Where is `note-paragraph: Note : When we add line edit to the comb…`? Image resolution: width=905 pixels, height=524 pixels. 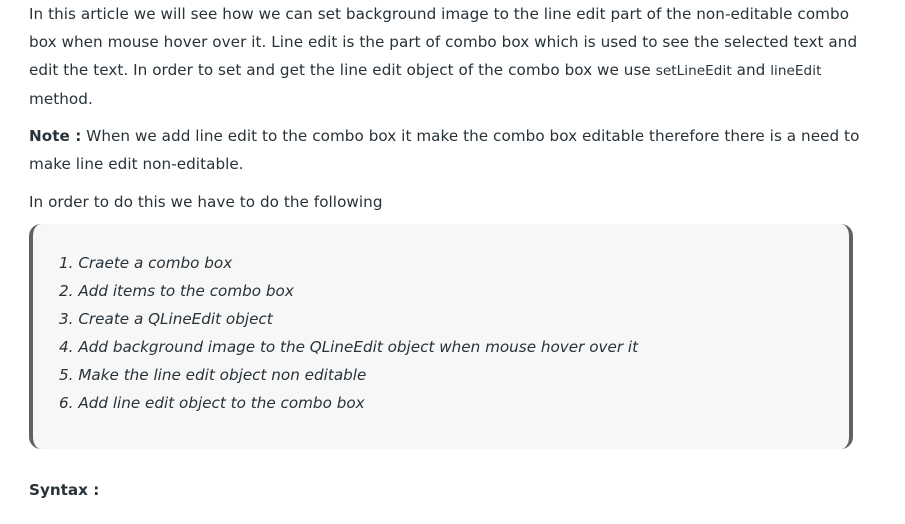
note-paragraph: Note : When we add line edit to the comb… is located at coordinates (452, 150).